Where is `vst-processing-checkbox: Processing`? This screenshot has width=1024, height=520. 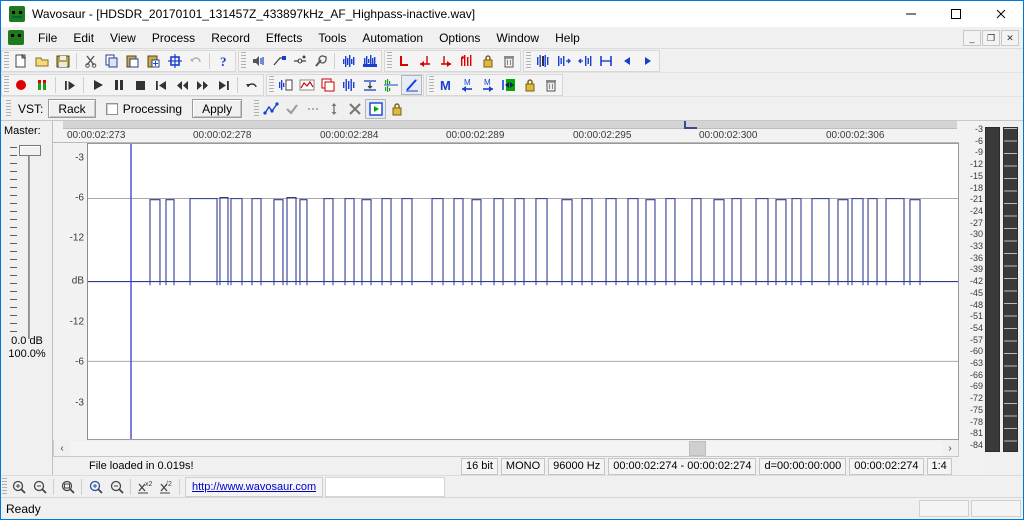
vst-processing-checkbox: Processing is located at coordinates (143, 109).